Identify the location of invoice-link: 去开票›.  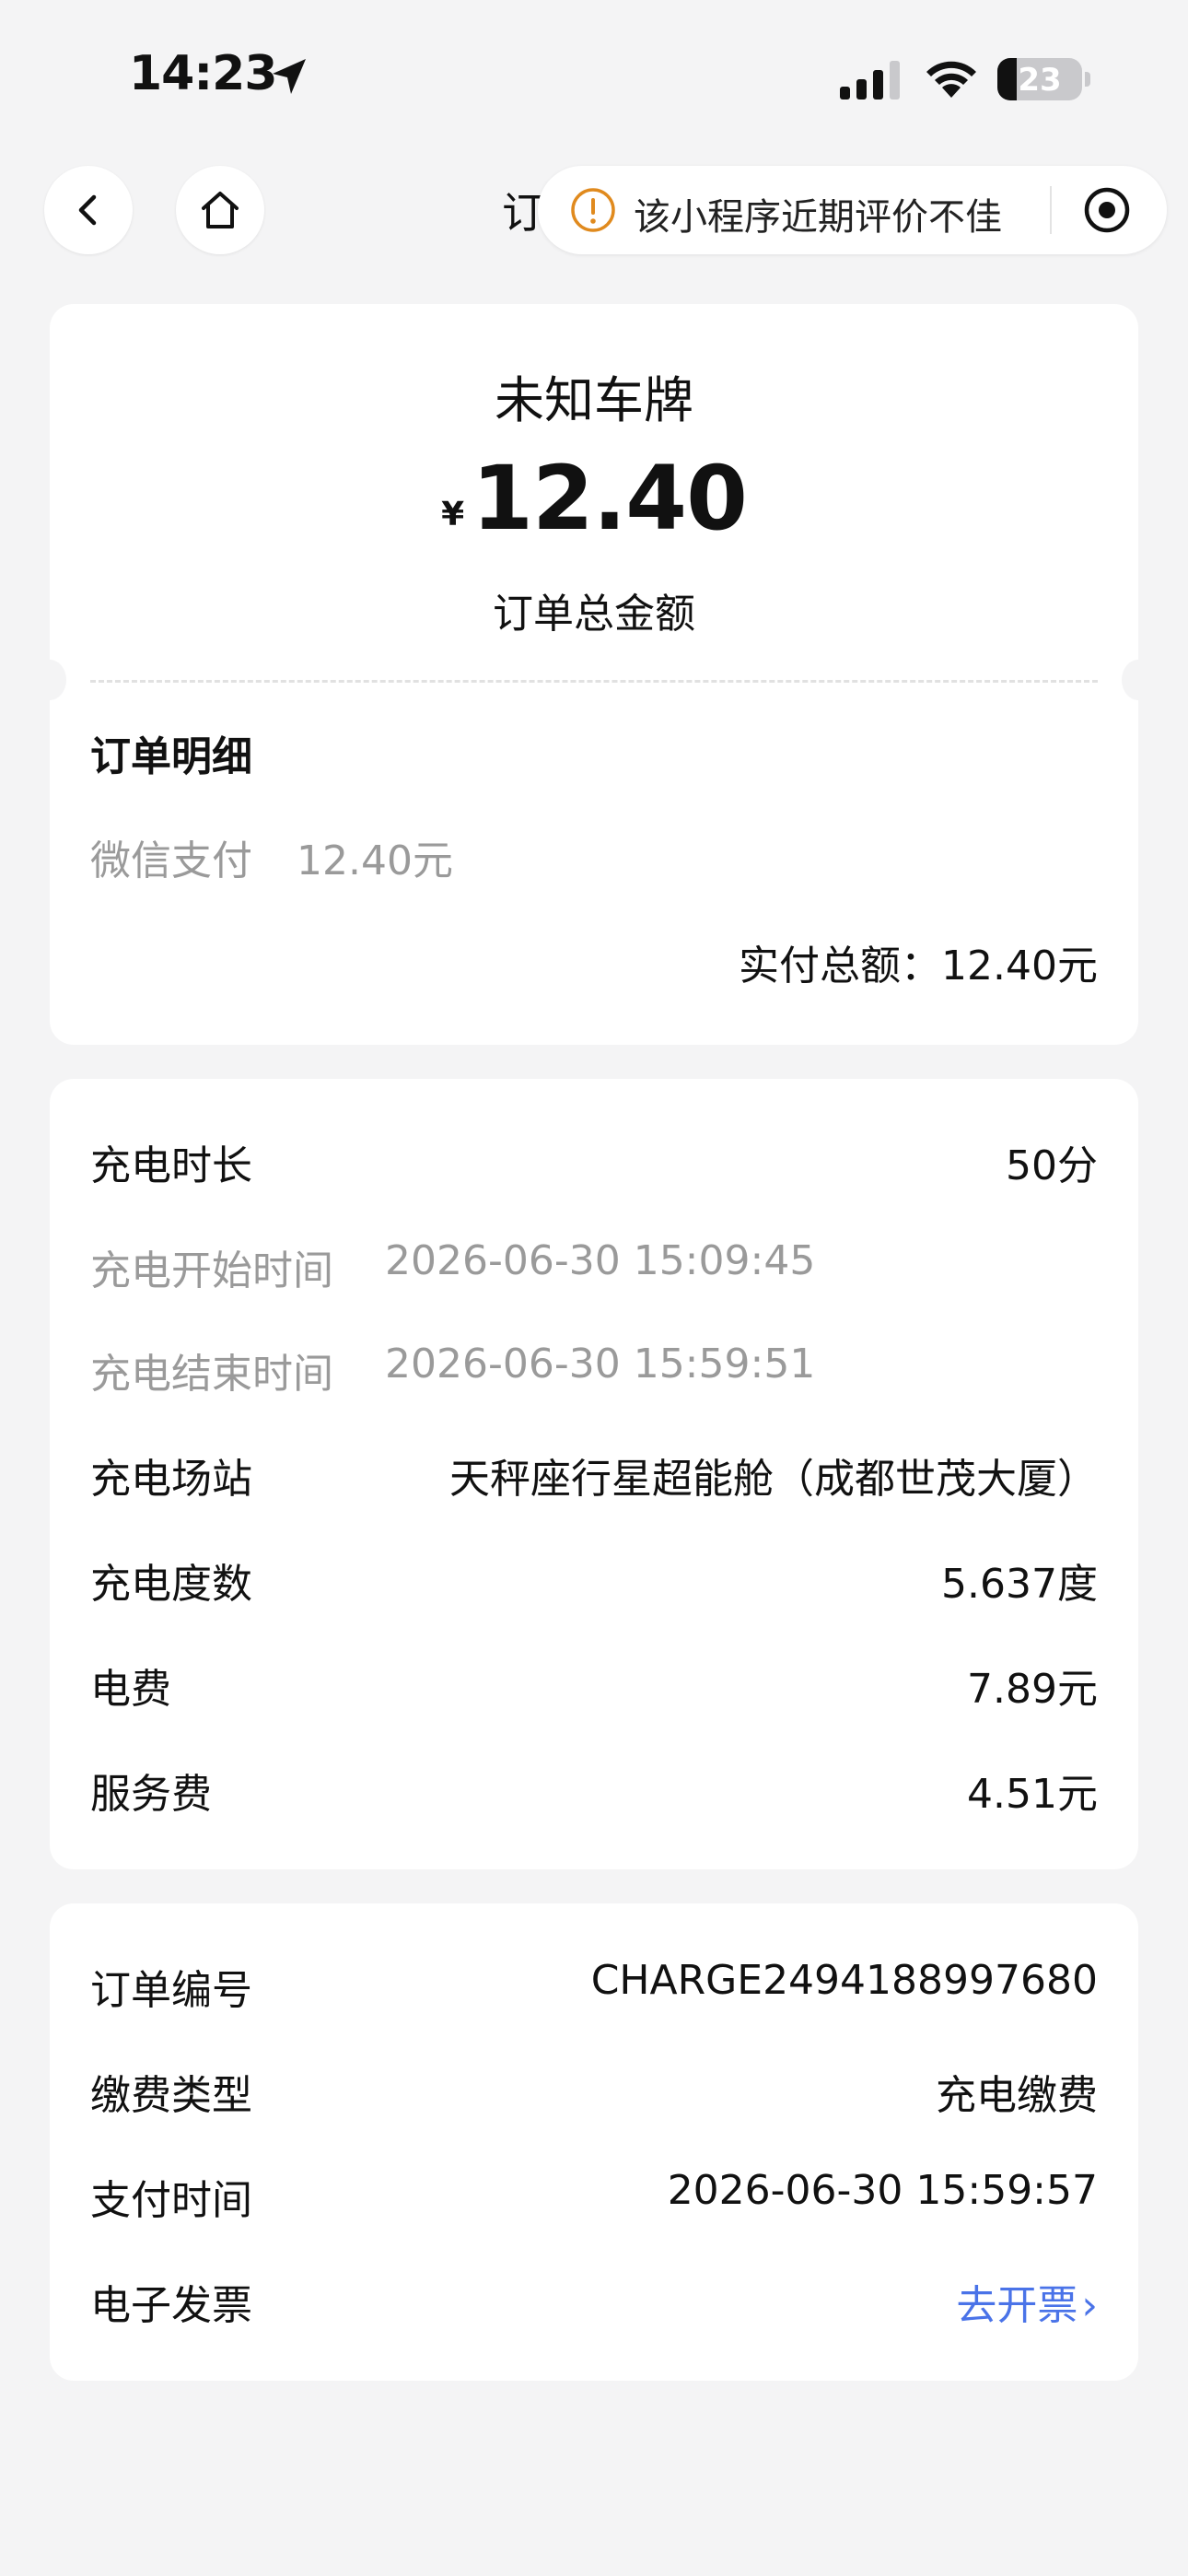
(1027, 2301).